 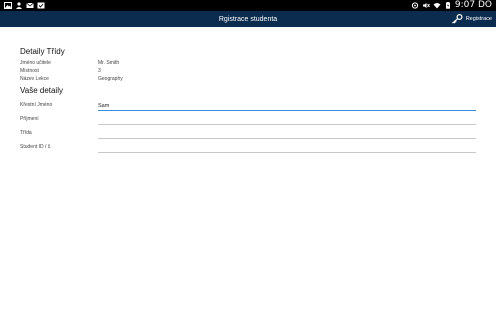 I want to click on class-label: Třída, so click(x=26, y=133).